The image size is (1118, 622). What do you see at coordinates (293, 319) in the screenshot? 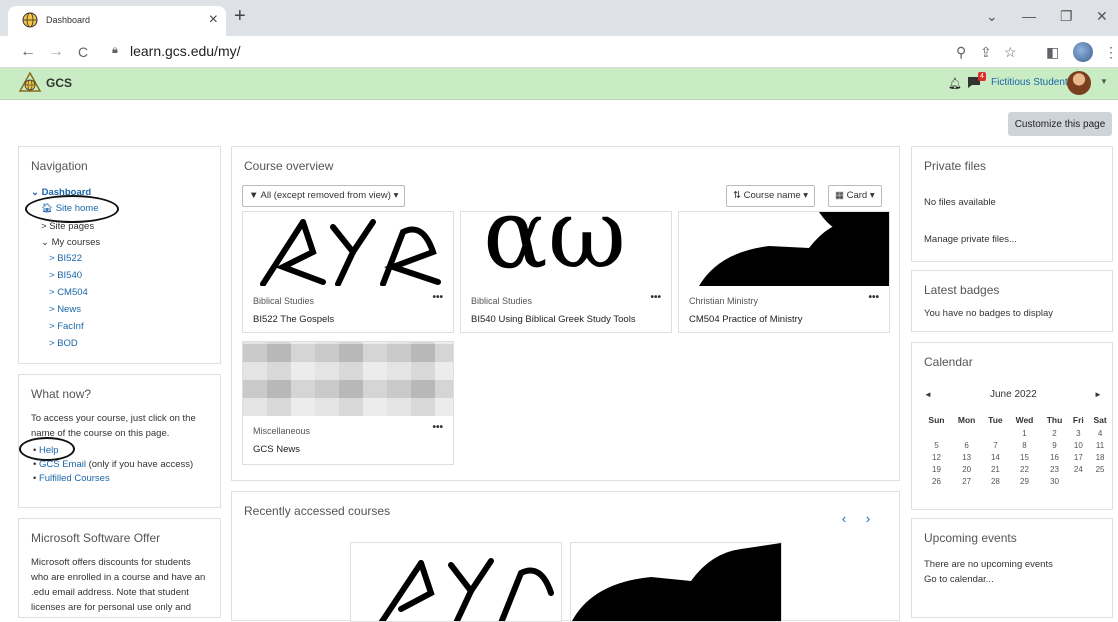
I see `course-name: BI522 The Gospels` at bounding box center [293, 319].